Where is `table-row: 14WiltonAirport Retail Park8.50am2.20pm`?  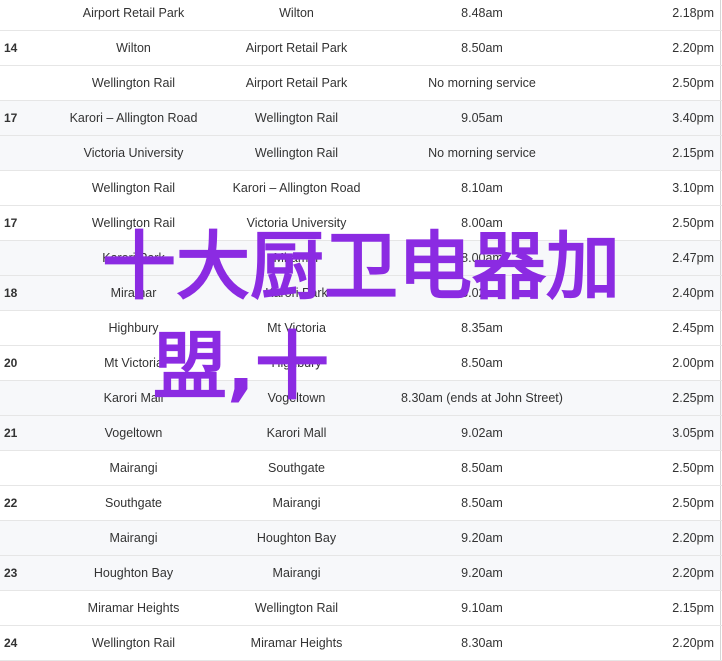
table-row: 14WiltonAirport Retail Park8.50am2.20pm is located at coordinates (361, 48).